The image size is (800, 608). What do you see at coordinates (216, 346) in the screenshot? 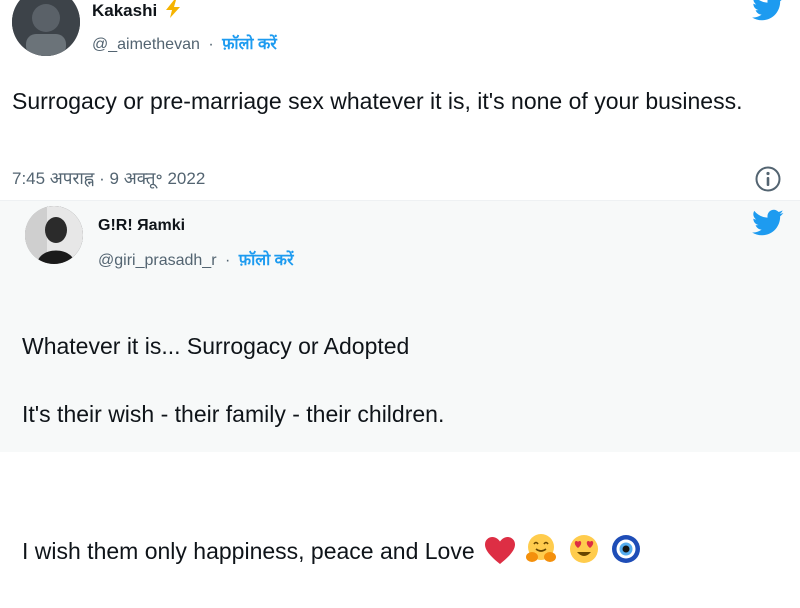
I see `tweet-line-1: Whatever it is... Surrogacy or Adopted` at bounding box center [216, 346].